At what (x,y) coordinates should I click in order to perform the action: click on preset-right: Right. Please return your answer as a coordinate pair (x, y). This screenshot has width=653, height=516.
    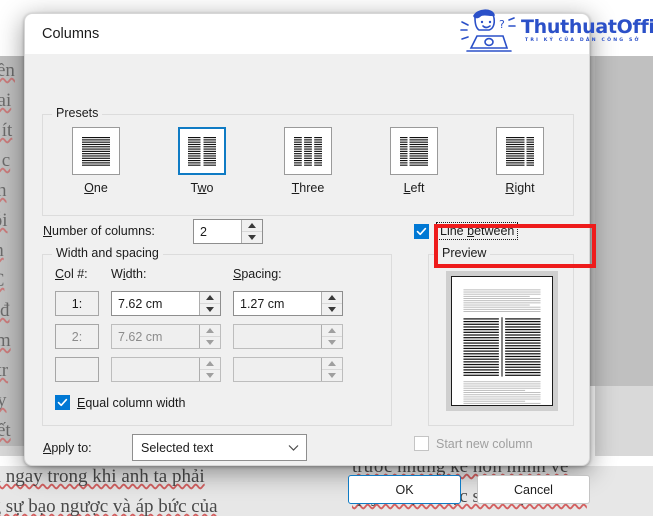
    Looking at the image, I should click on (520, 161).